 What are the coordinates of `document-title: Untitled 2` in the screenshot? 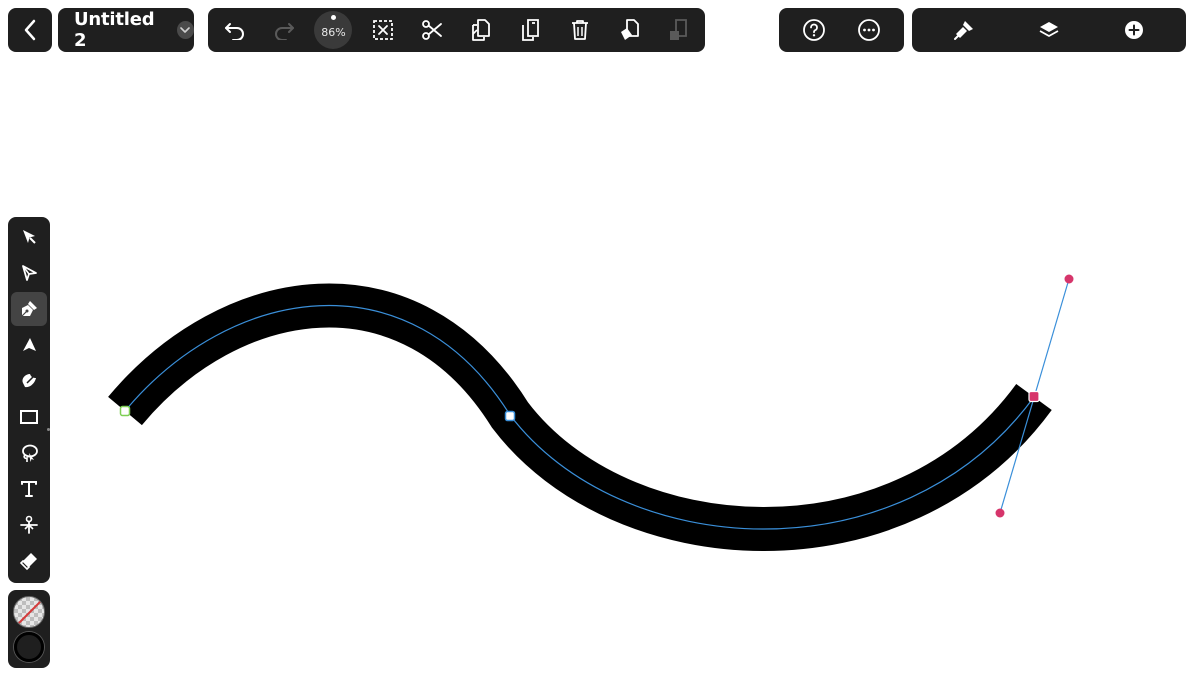 It's located at (121, 30).